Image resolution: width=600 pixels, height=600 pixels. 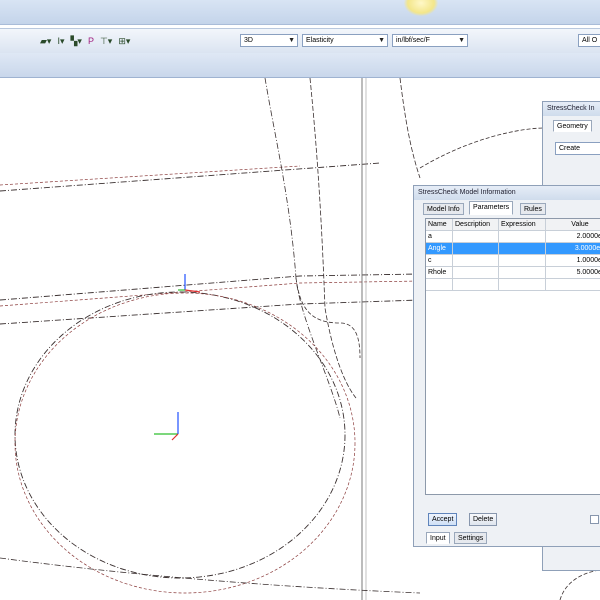 I want to click on origin-triad, so click(x=166, y=426).